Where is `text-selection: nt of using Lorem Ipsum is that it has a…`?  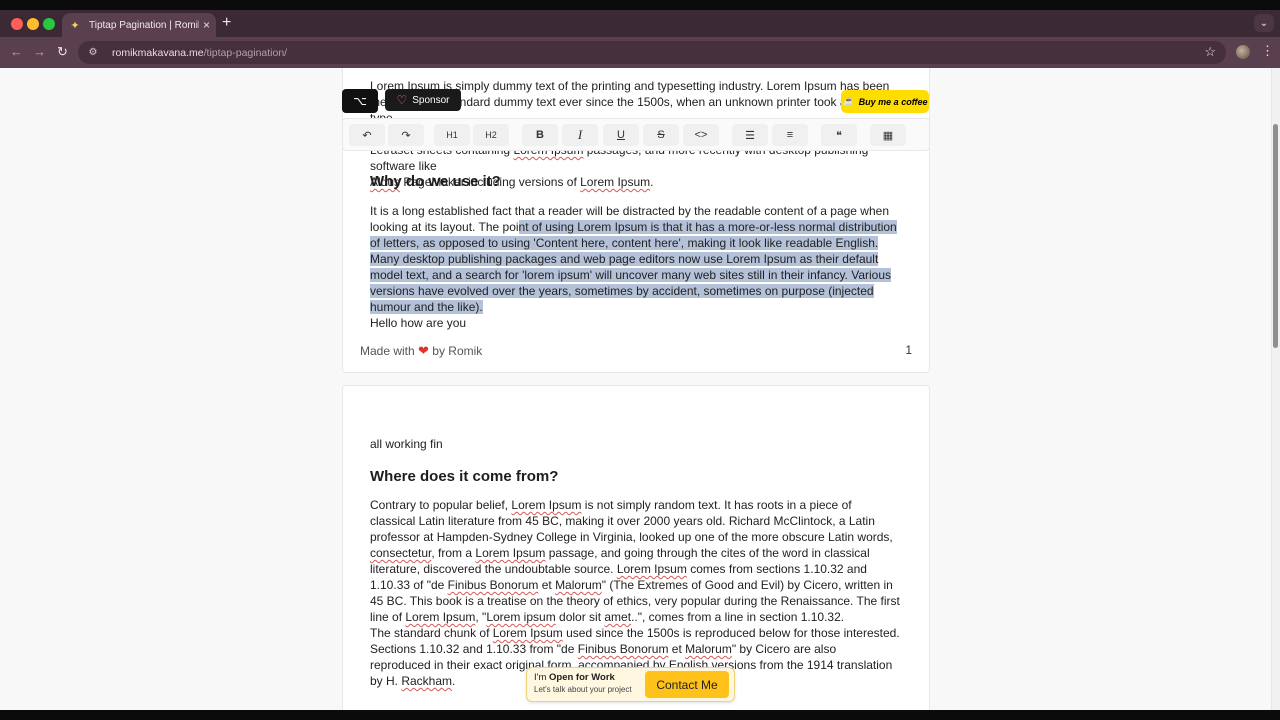 text-selection: nt of using Lorem Ipsum is that it has a… is located at coordinates (633, 267).